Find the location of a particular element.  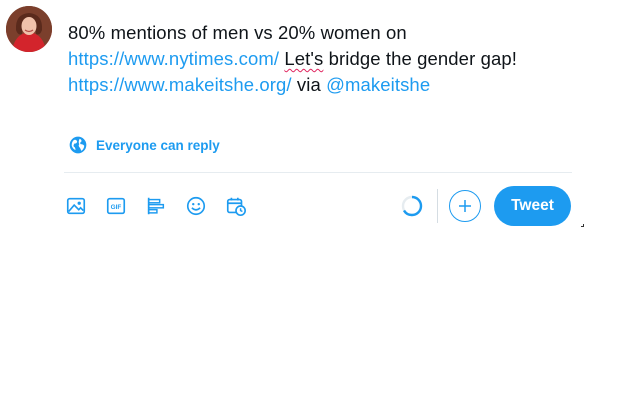

add-tweet-button is located at coordinates (465, 206).